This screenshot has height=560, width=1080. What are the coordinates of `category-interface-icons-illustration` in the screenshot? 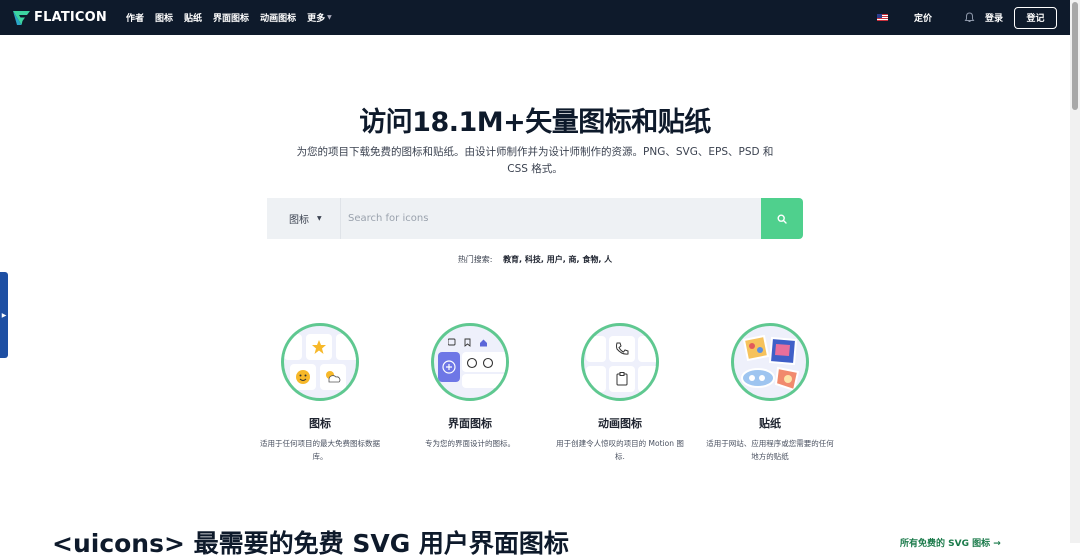 It's located at (470, 362).